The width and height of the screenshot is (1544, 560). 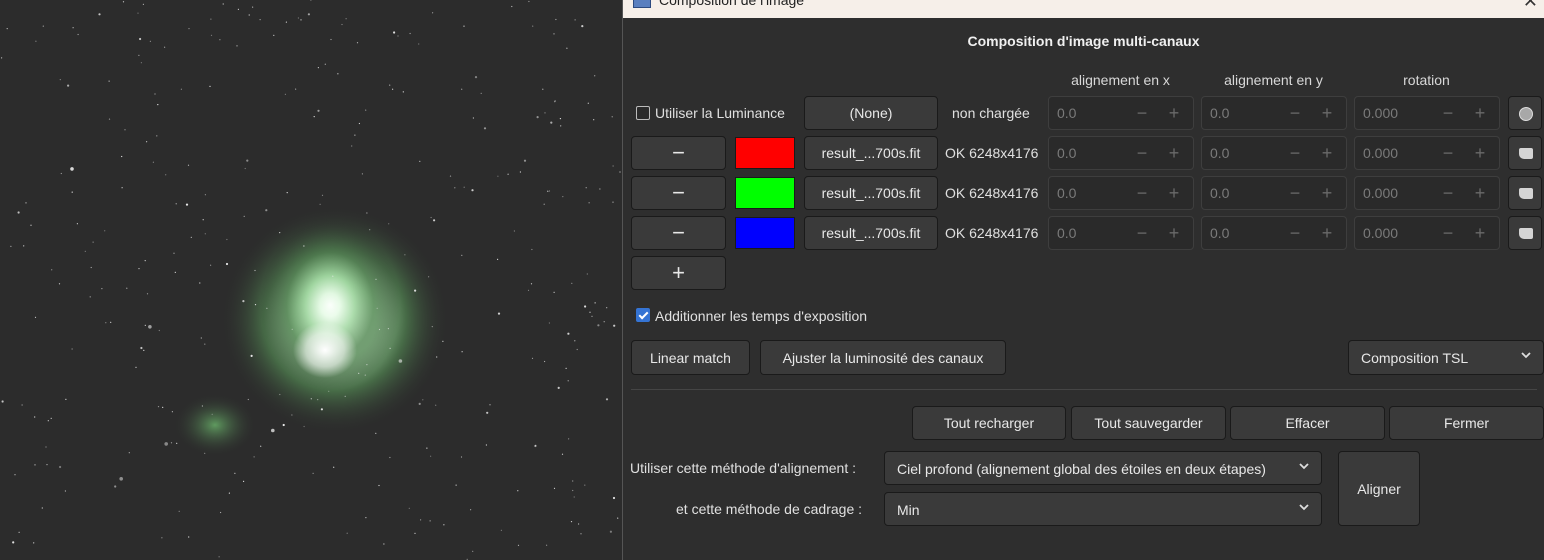 I want to click on channel-1-align-x-spinner: 0.0− +, so click(x=1121, y=153).